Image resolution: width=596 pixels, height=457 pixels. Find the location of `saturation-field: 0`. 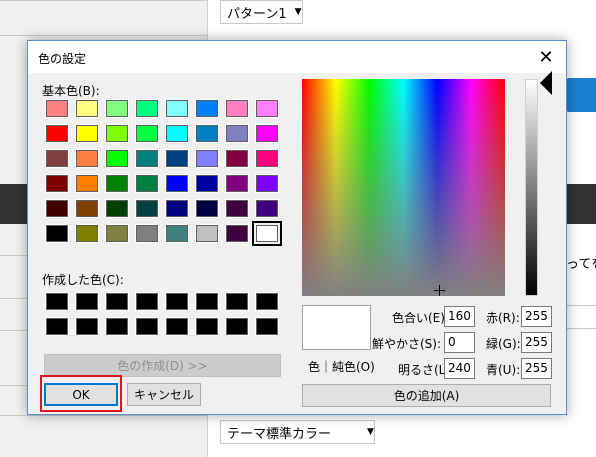

saturation-field: 0 is located at coordinates (459, 342).